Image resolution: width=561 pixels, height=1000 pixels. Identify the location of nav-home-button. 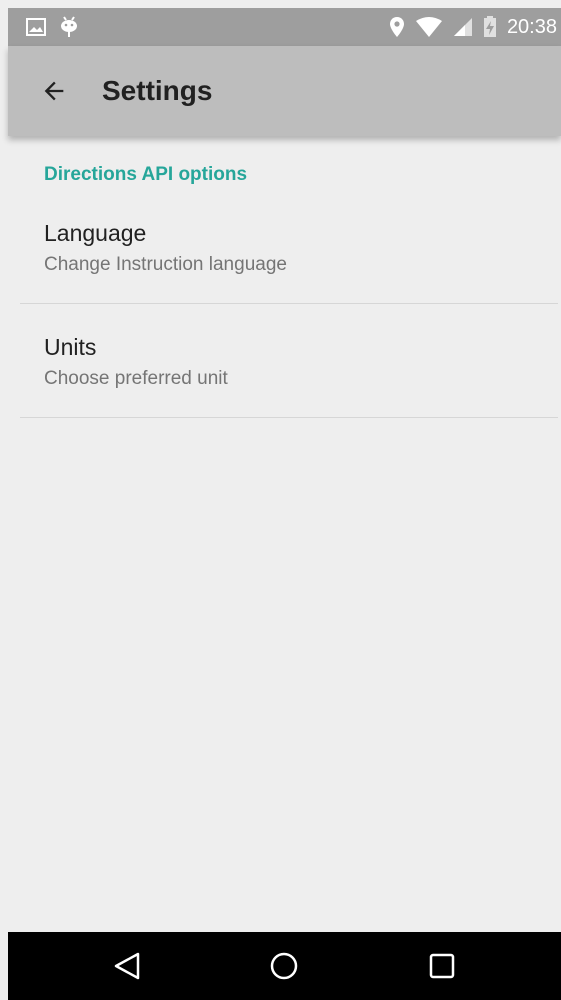
(284, 966).